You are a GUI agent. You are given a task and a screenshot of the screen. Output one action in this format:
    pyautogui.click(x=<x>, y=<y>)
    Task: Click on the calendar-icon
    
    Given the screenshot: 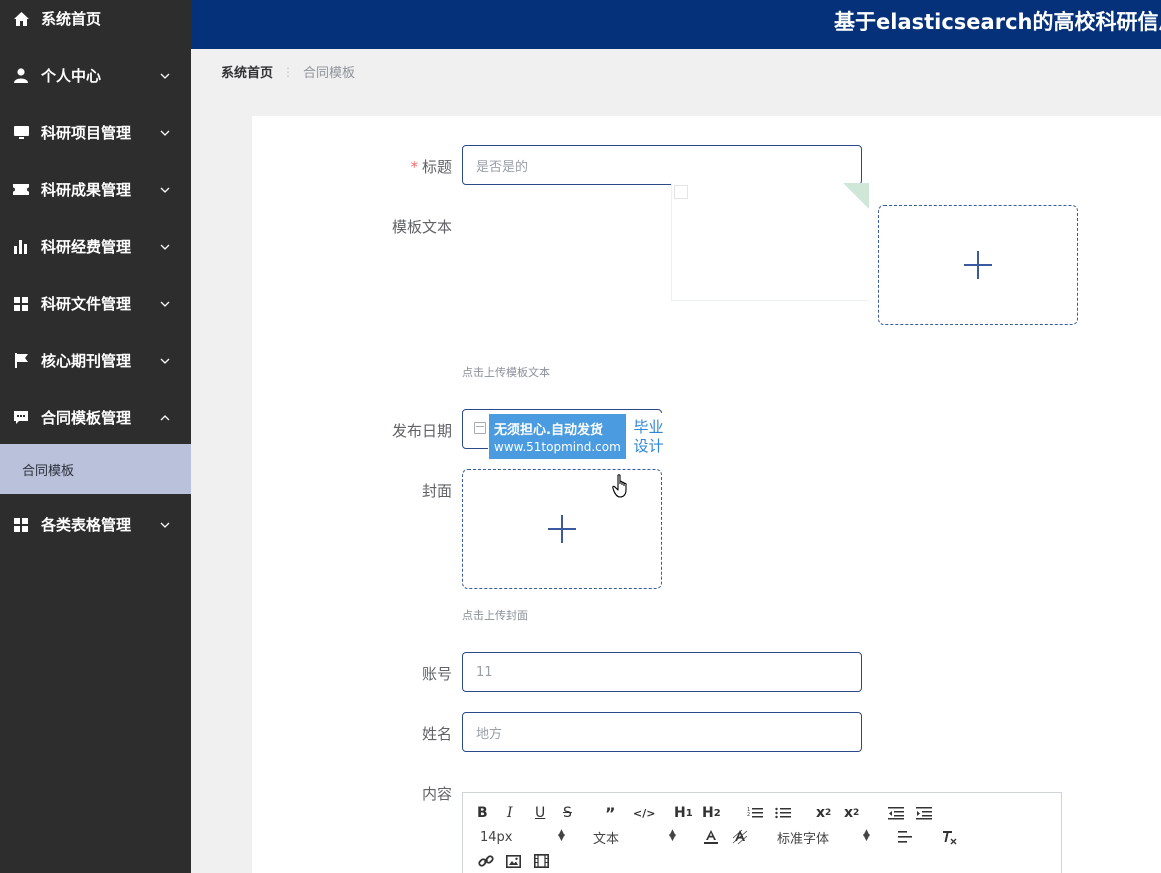 What is the action you would take?
    pyautogui.click(x=480, y=428)
    